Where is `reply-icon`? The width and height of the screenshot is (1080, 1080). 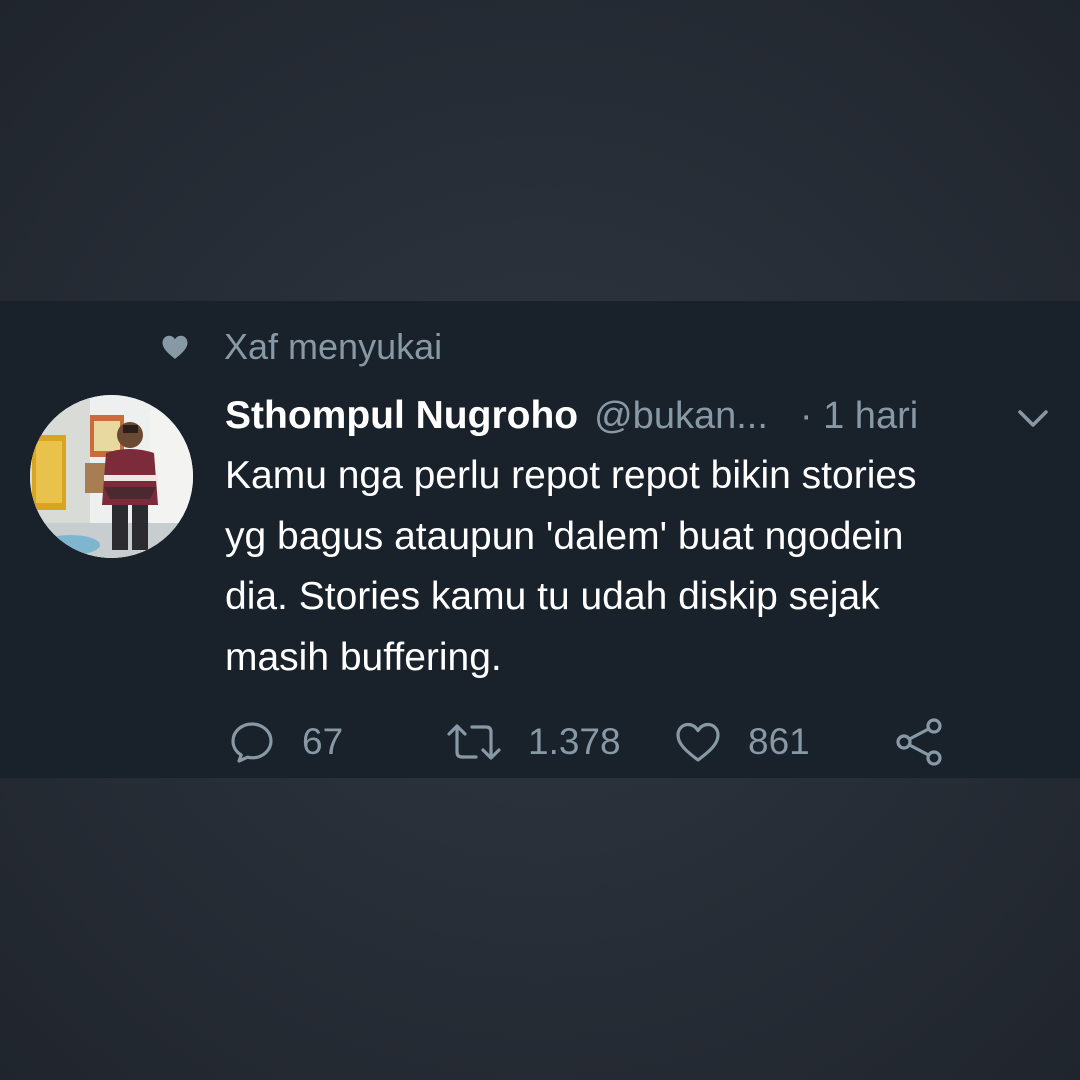 reply-icon is located at coordinates (252, 742).